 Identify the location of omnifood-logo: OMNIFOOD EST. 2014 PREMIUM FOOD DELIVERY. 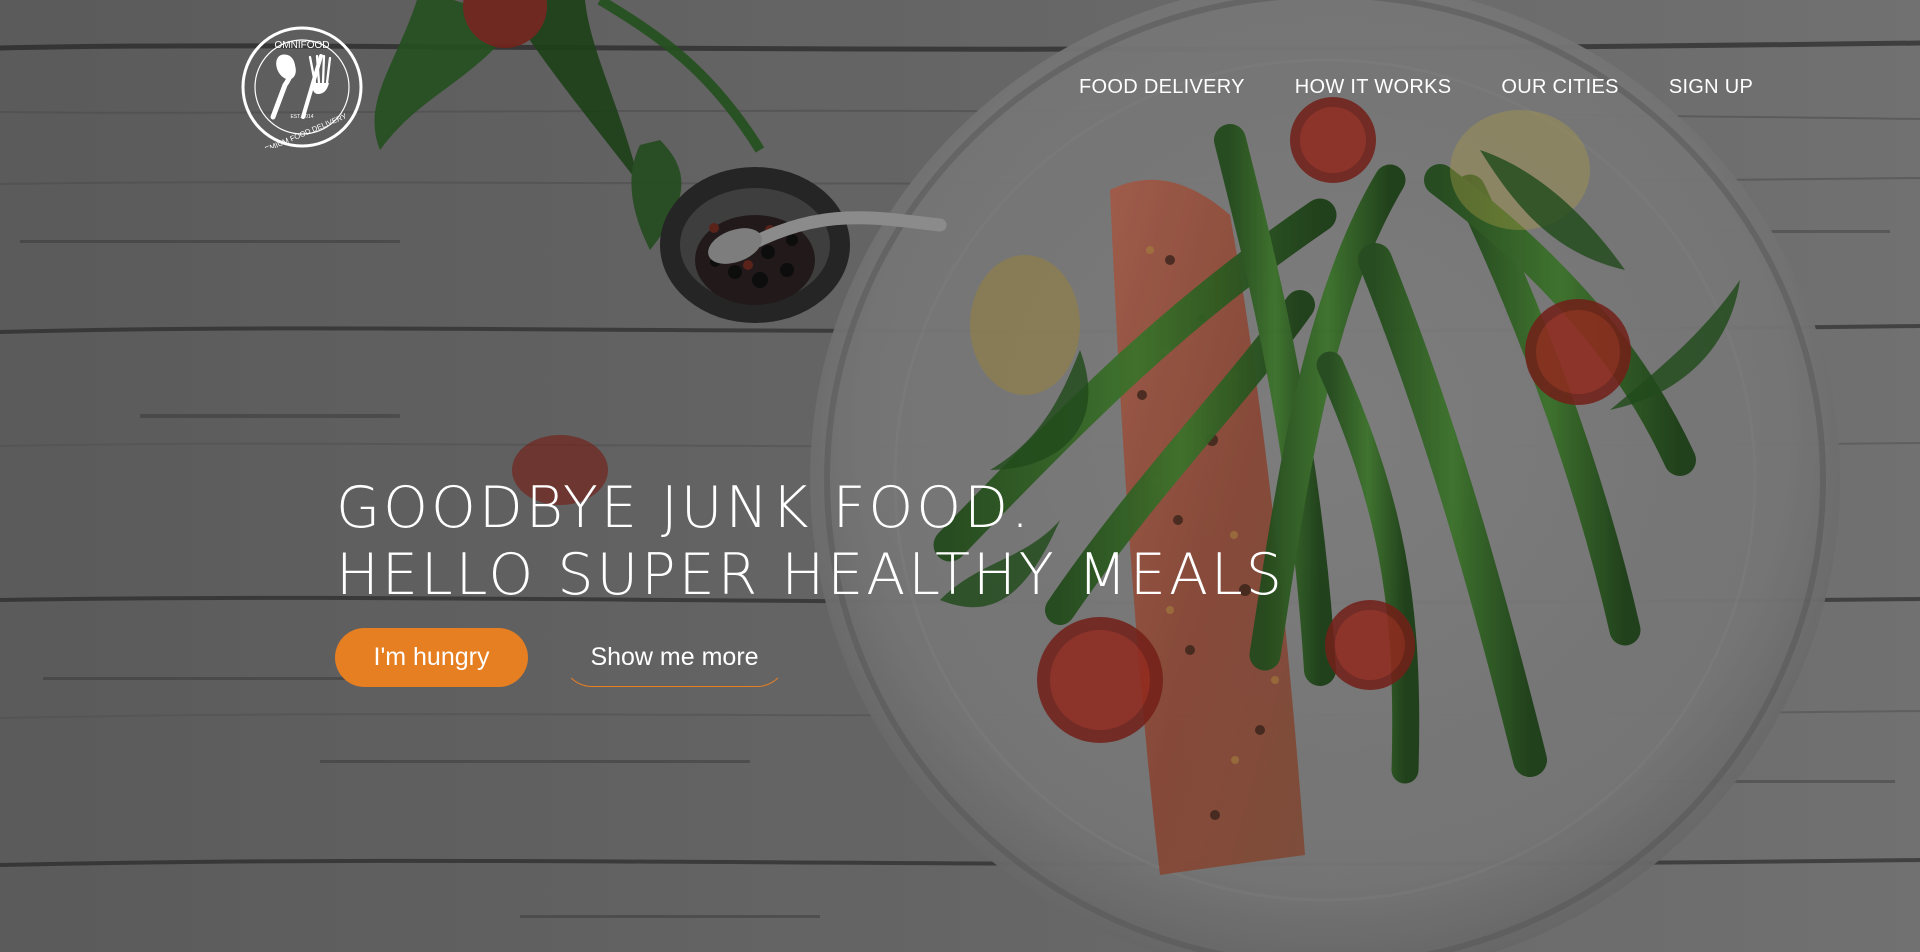
(302, 92).